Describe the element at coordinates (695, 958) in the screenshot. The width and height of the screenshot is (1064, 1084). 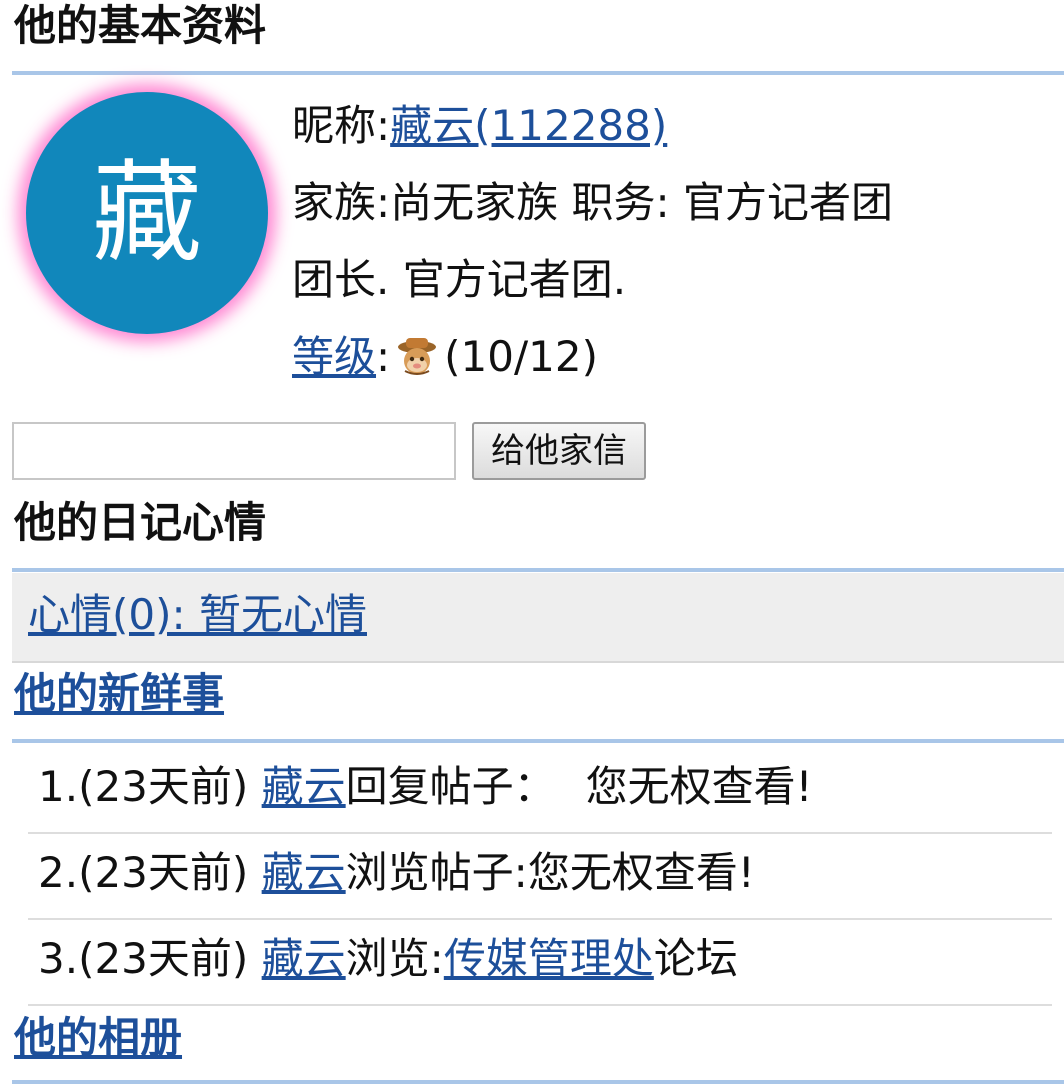
I see `feed-item-suffix: 论坛` at that location.